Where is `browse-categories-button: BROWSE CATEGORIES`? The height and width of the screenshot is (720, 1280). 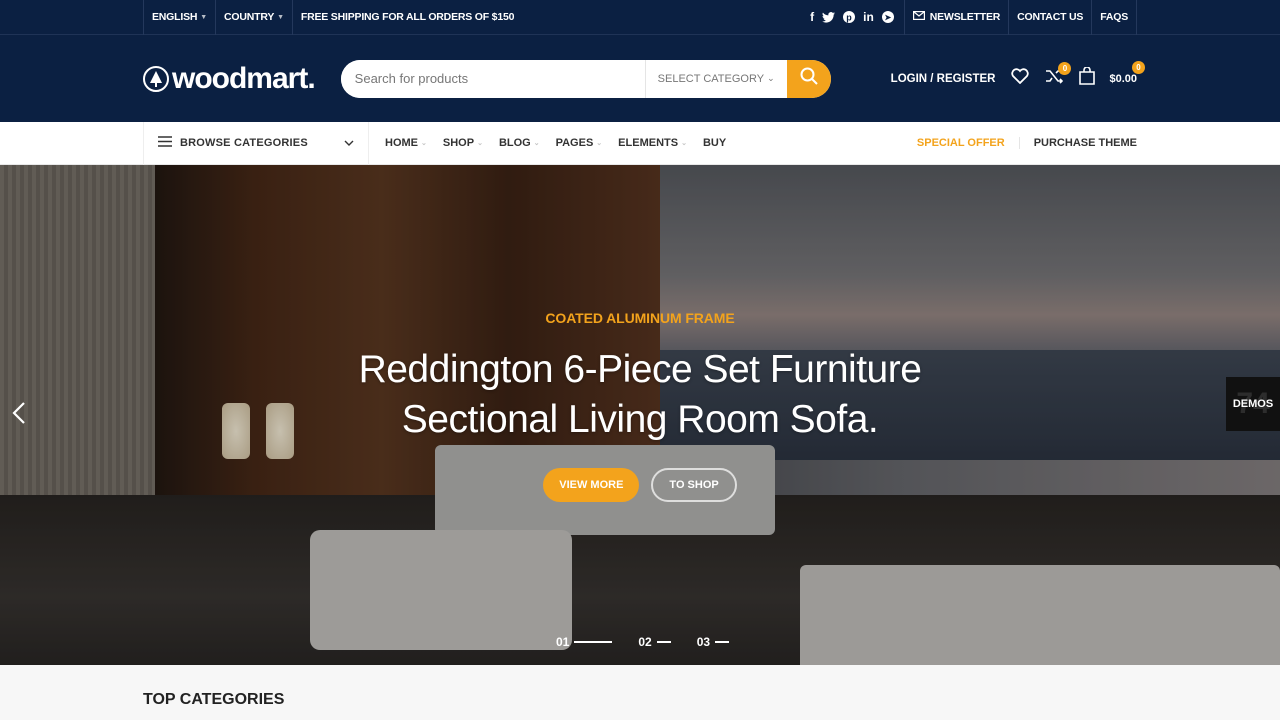 browse-categories-button: BROWSE CATEGORIES is located at coordinates (256, 143).